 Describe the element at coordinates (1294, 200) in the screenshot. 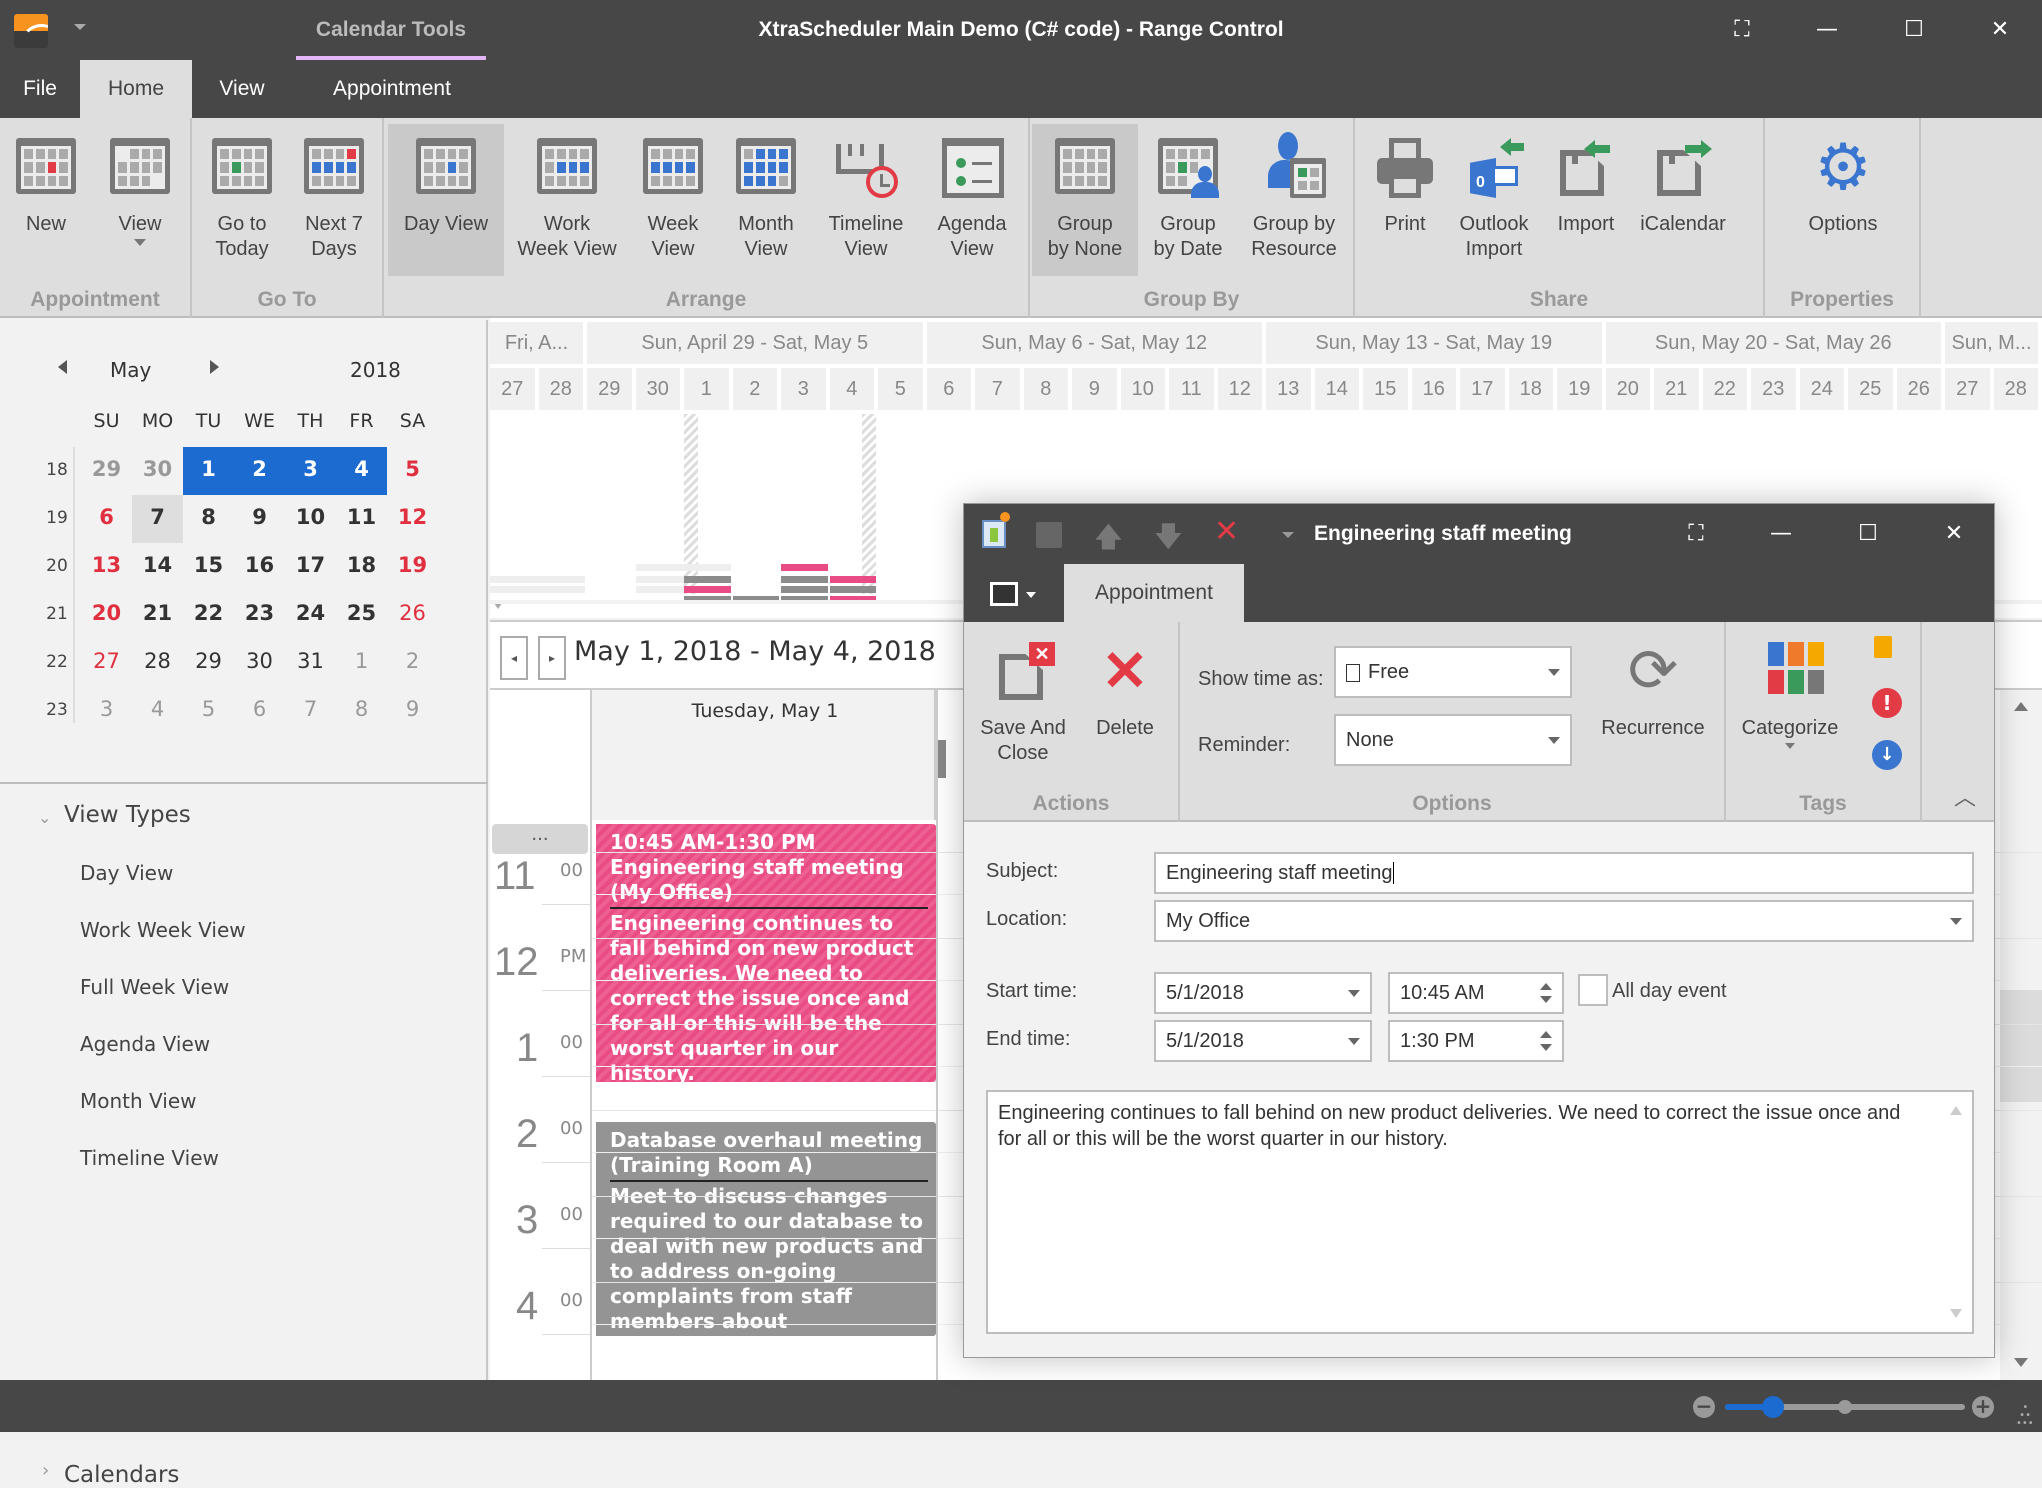

I see `group-by-resource-button: Group by Resource` at that location.